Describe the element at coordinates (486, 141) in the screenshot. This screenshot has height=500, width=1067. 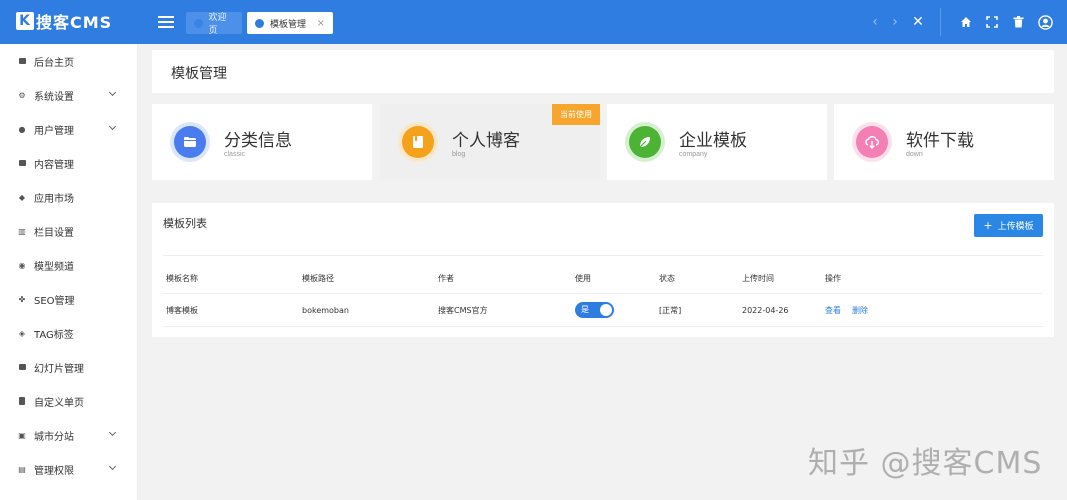
I see `category-title: 个人博客` at that location.